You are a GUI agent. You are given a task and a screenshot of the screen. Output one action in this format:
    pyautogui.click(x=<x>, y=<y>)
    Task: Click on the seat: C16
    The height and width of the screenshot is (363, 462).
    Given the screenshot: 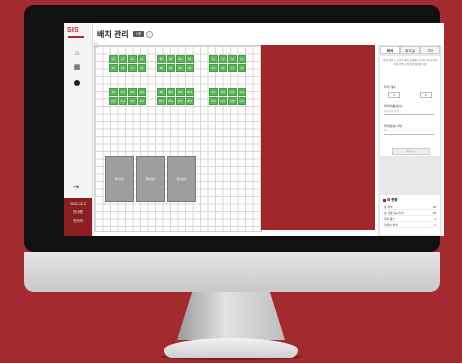 What is the action you would take?
    pyautogui.click(x=241, y=101)
    